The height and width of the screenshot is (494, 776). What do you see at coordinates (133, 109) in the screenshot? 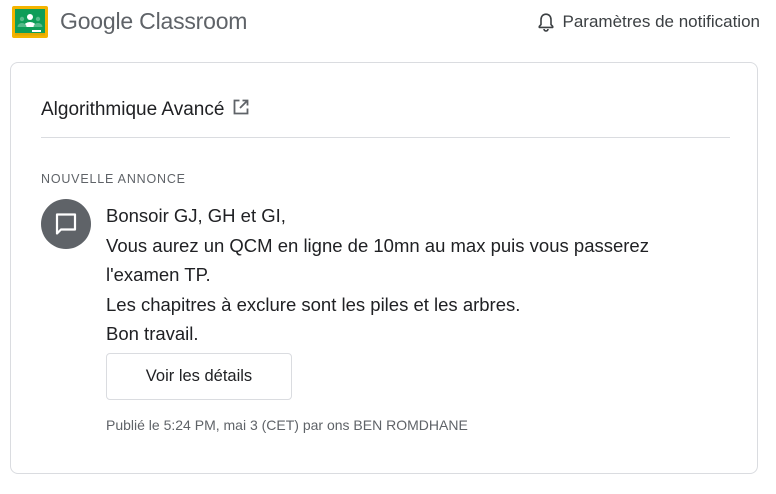
I see `course-name: Algorithmique Avancé` at bounding box center [133, 109].